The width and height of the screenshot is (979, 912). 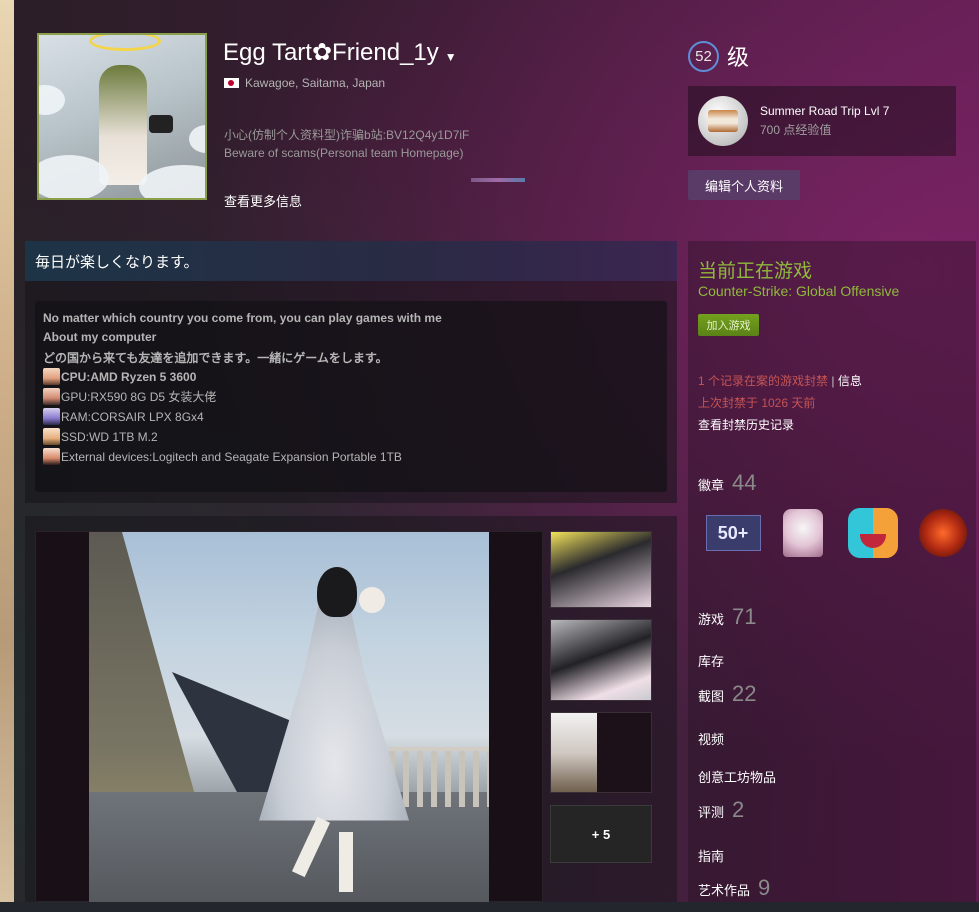 I want to click on stat-count: 2, so click(x=738, y=809).